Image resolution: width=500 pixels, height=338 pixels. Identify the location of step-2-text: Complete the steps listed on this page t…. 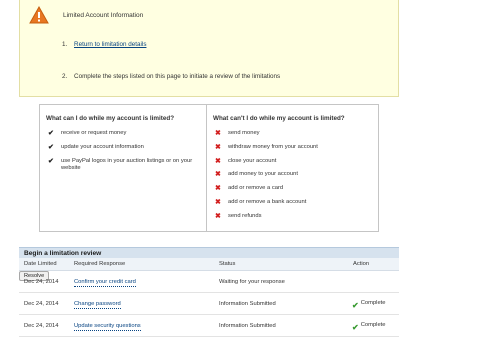
(177, 76).